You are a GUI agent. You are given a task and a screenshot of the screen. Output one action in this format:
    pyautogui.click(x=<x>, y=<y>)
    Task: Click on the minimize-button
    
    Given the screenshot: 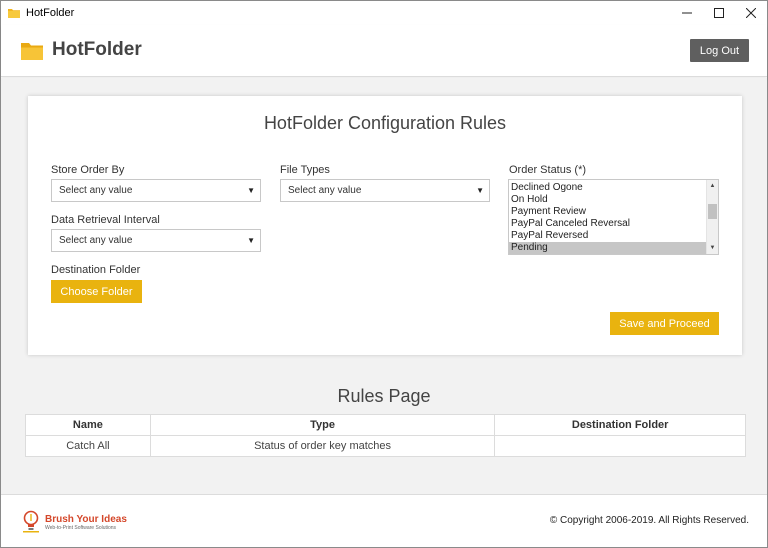 What is the action you would take?
    pyautogui.click(x=687, y=13)
    